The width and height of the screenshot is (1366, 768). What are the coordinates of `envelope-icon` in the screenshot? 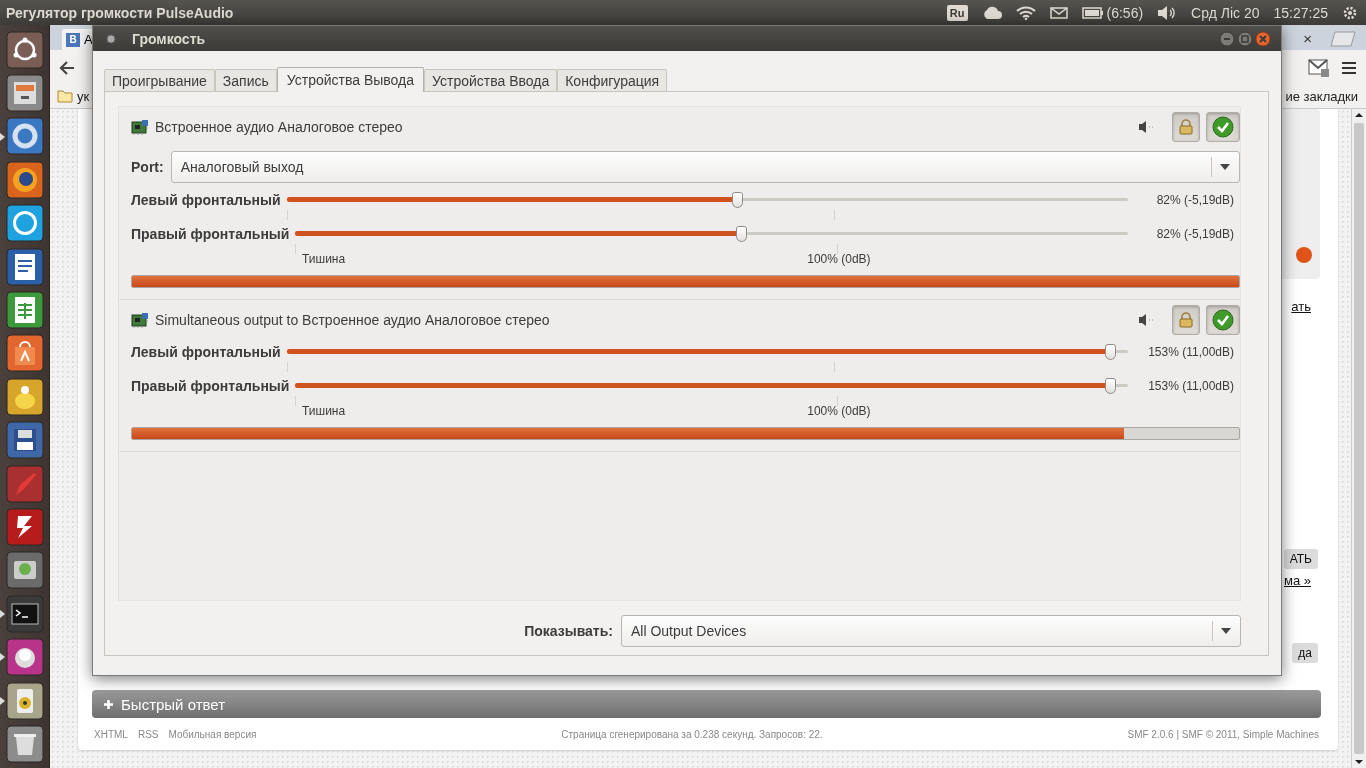 It's located at (1058, 12).